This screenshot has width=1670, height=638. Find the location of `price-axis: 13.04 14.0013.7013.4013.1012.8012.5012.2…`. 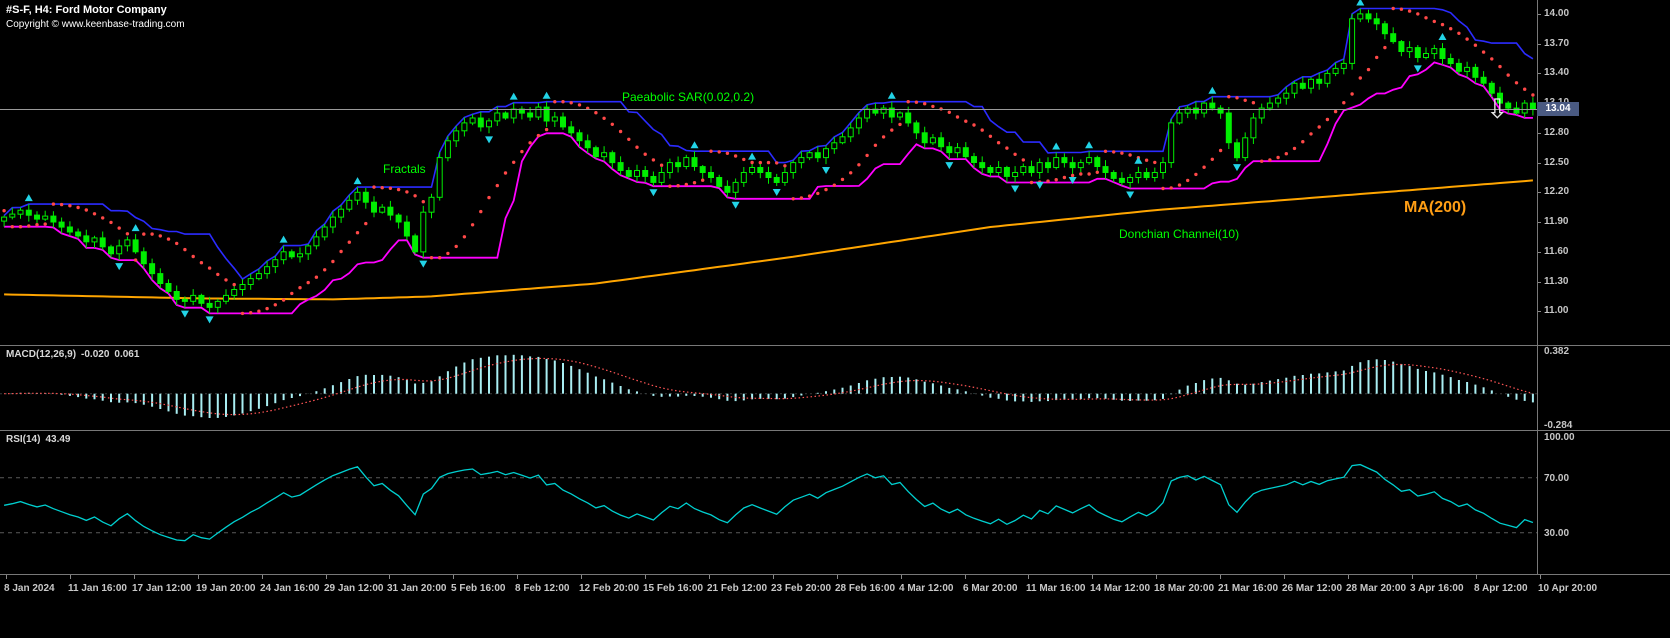

price-axis: 13.04 14.0013.7013.4013.1012.8012.5012.2… is located at coordinates (1603, 172).